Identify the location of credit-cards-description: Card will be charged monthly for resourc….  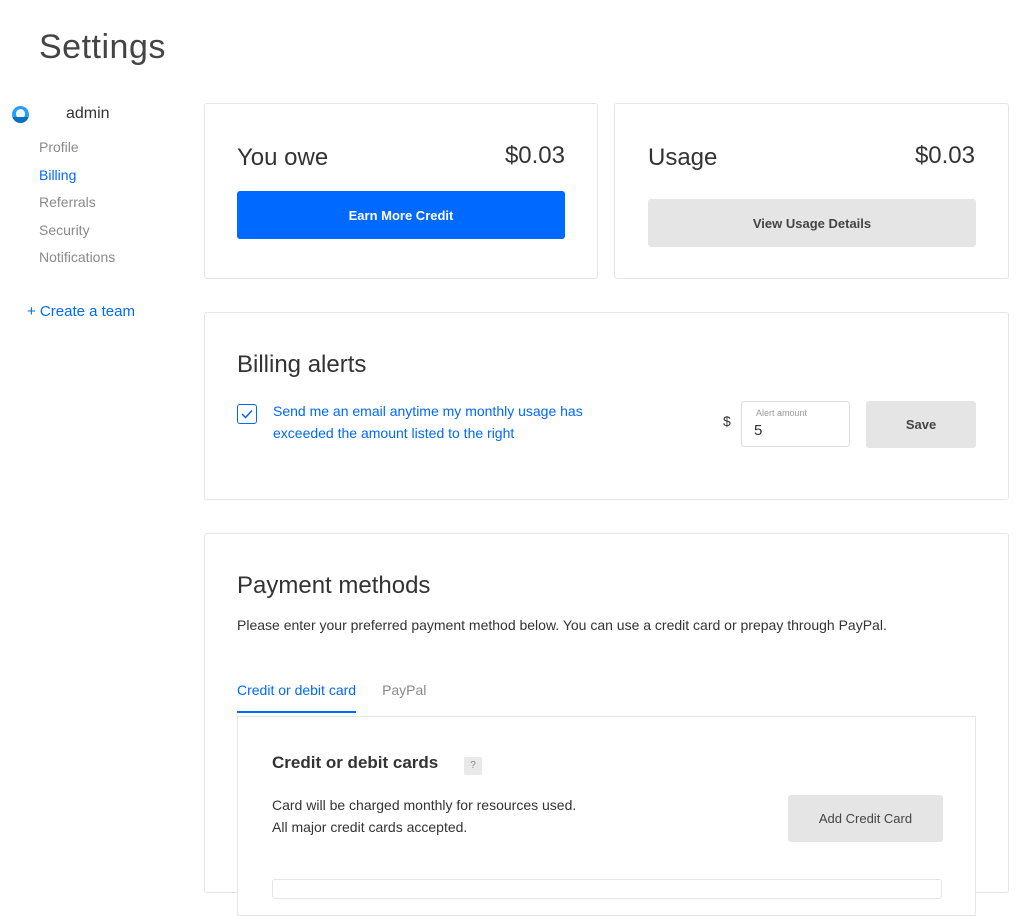
(424, 816).